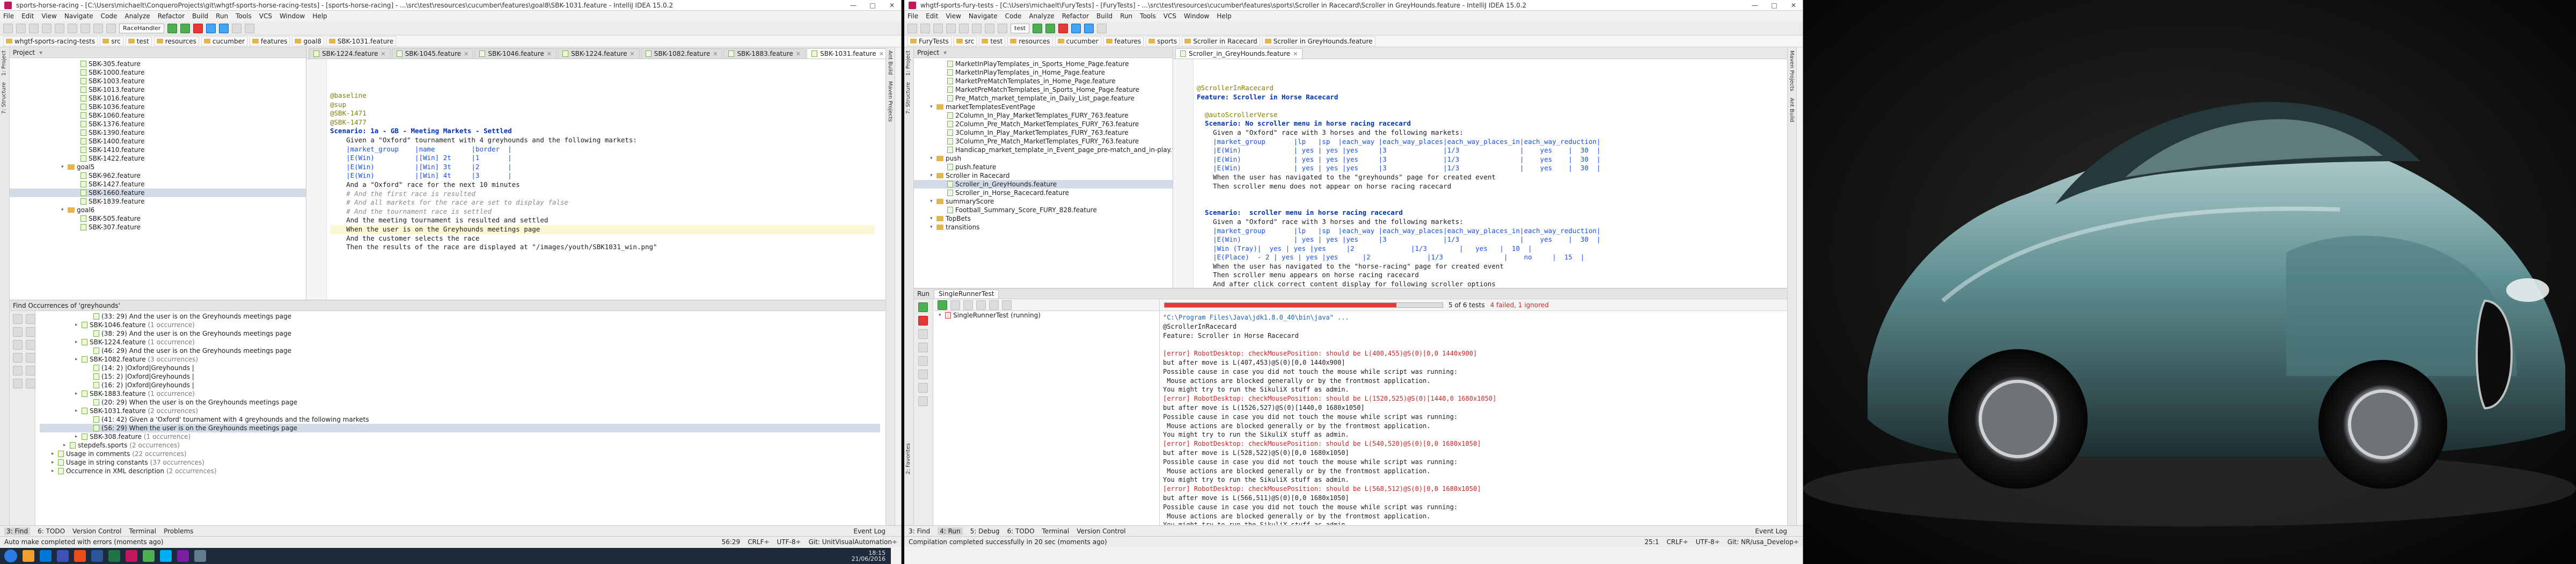  Describe the element at coordinates (964, 28) in the screenshot. I see `redo-icon` at that location.